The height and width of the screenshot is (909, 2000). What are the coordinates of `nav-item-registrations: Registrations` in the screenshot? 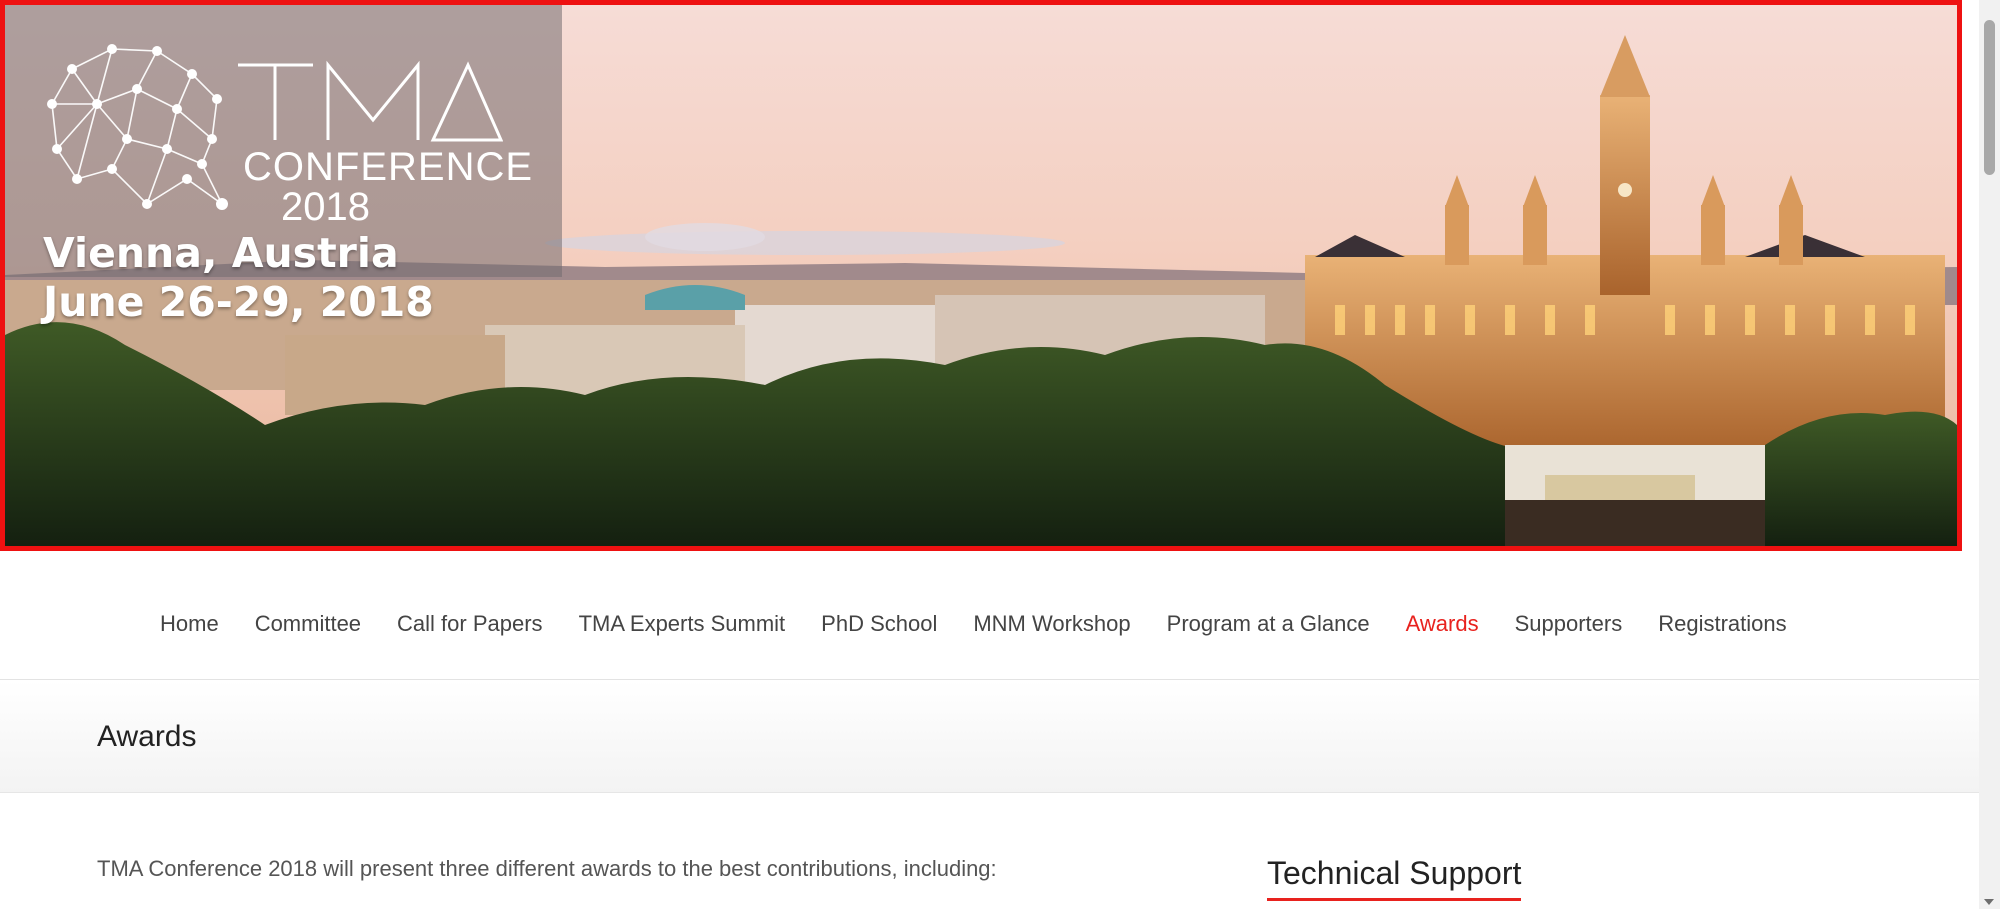 It's located at (1722, 624).